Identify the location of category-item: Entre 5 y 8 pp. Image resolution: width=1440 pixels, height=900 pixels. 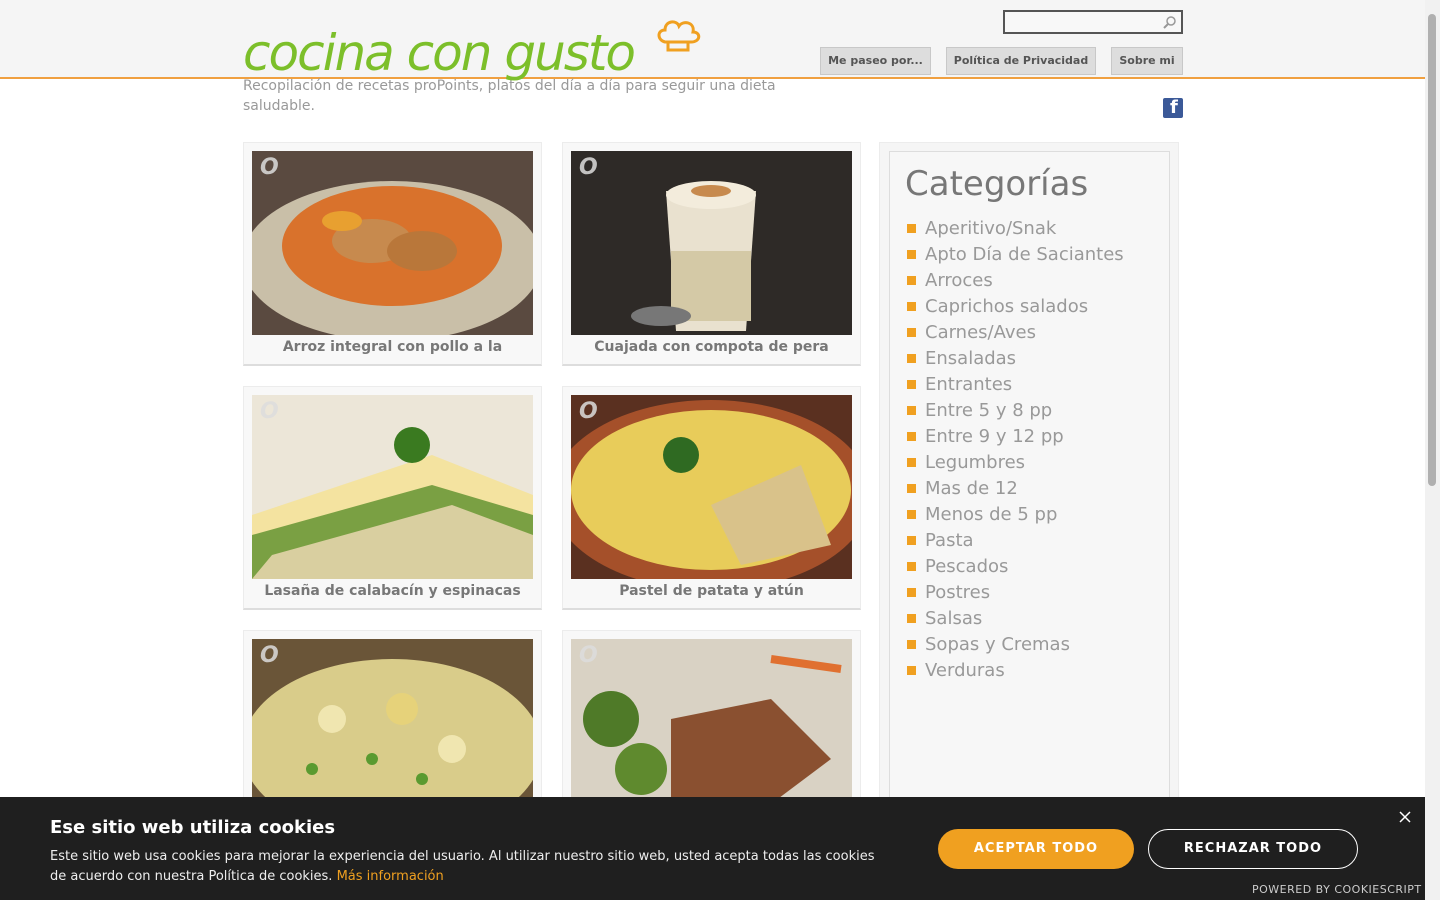
(1015, 411).